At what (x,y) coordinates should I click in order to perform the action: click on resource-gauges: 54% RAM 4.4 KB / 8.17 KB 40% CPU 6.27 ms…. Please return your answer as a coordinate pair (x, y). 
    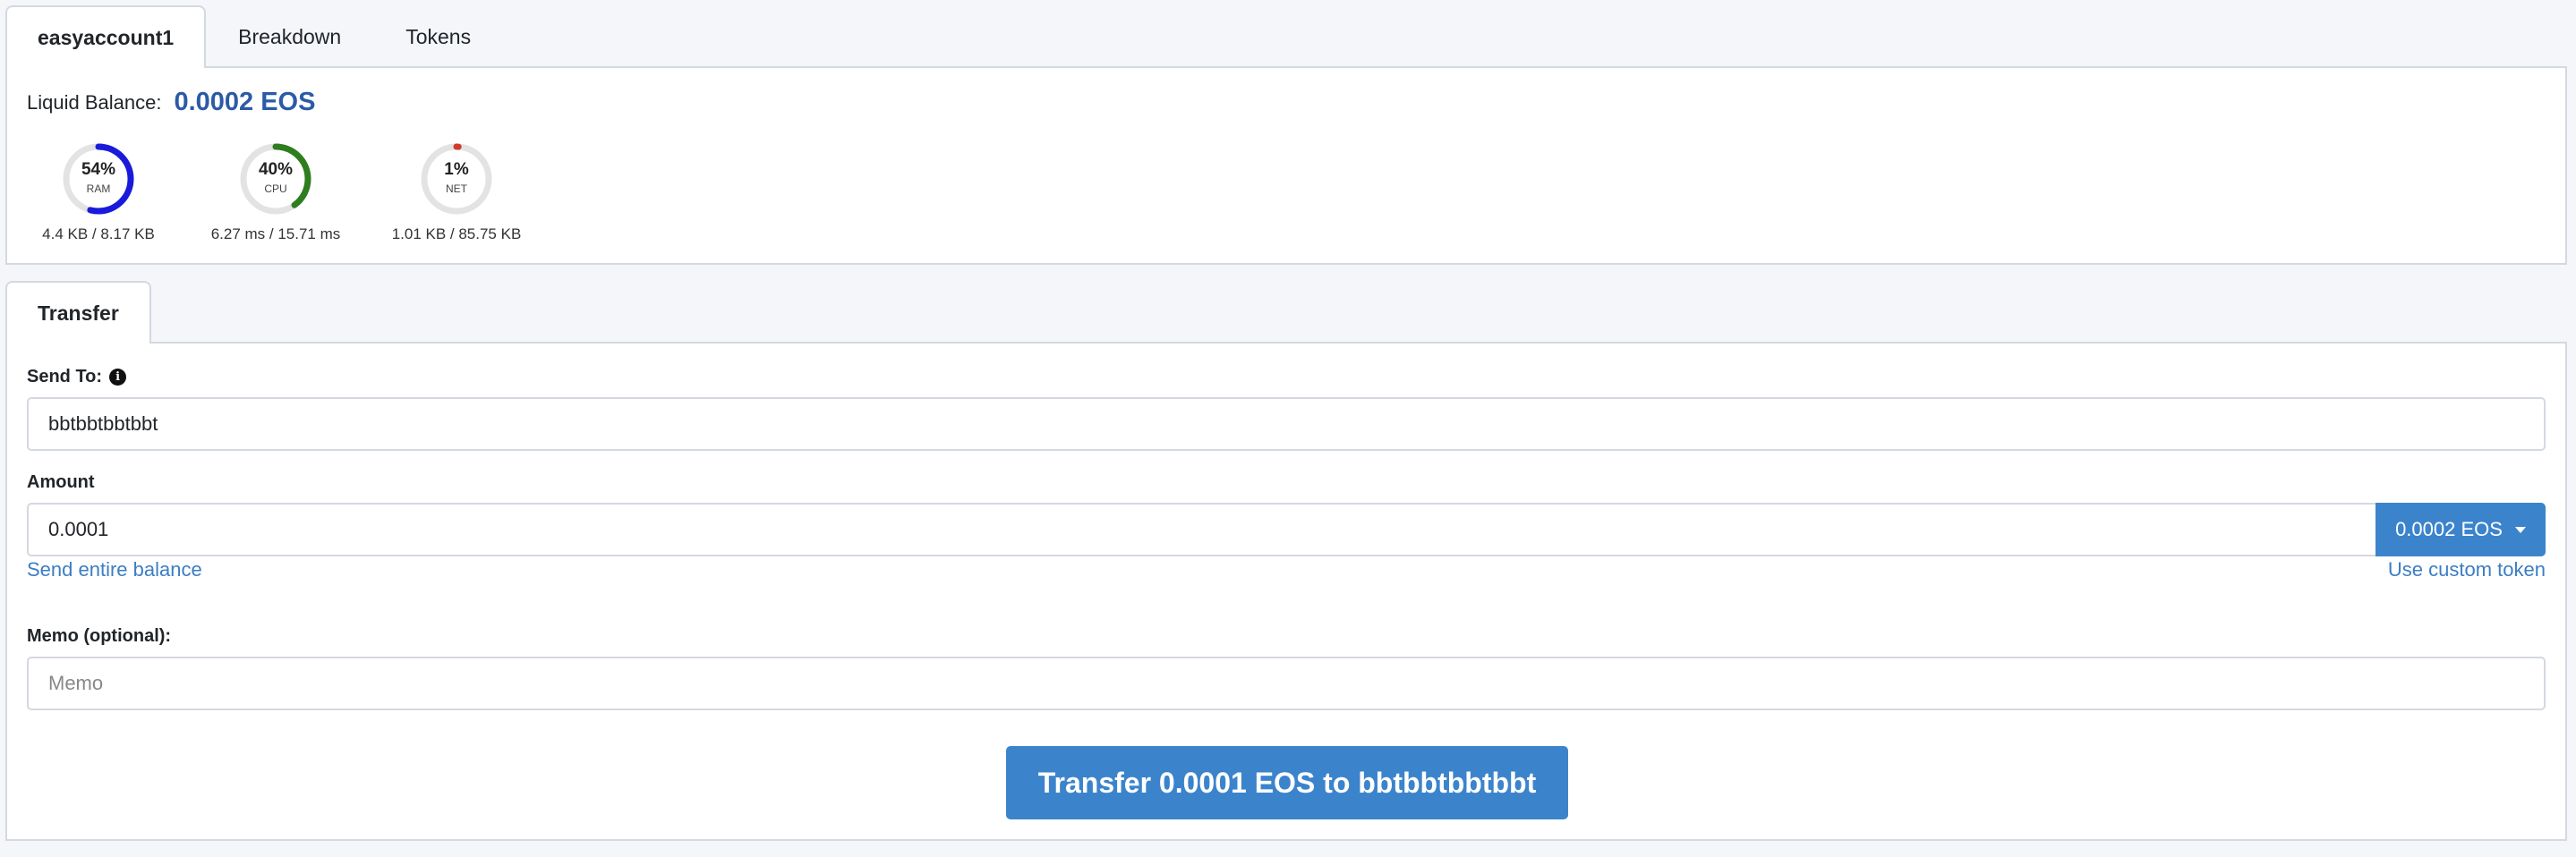
    Looking at the image, I should click on (294, 192).